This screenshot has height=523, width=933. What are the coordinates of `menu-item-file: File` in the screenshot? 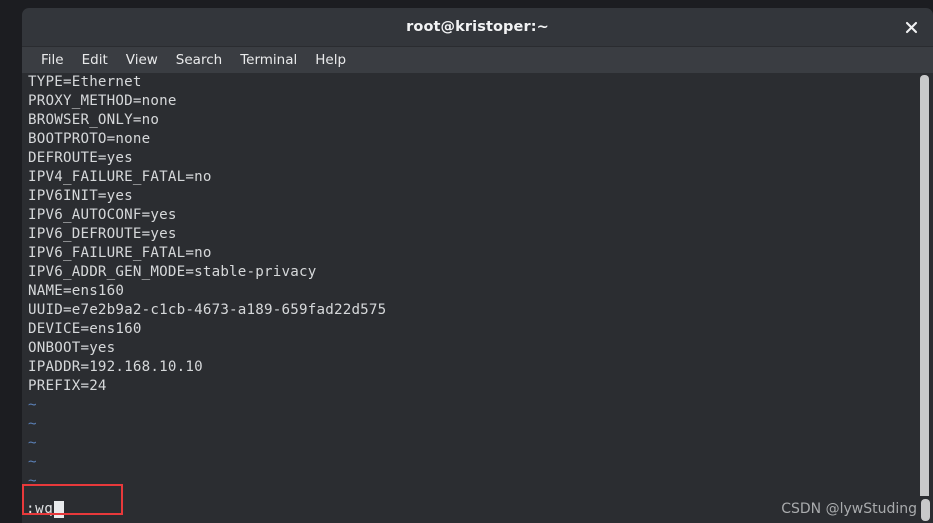 It's located at (52, 60).